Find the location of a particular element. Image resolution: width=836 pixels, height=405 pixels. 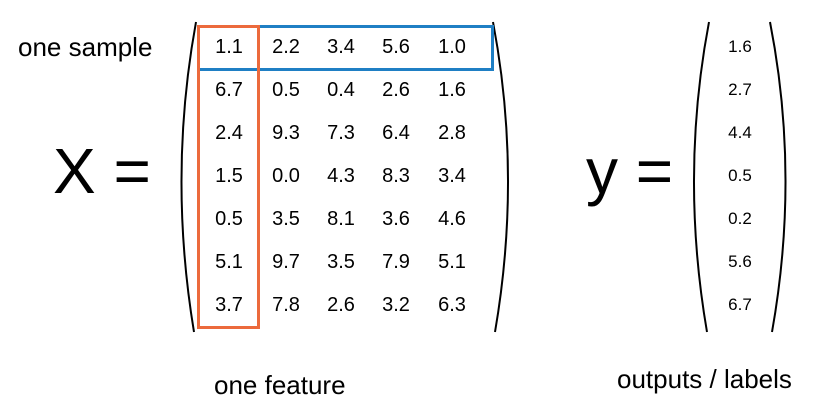

x-matrix-cell: 3.2 is located at coordinates (396, 305).